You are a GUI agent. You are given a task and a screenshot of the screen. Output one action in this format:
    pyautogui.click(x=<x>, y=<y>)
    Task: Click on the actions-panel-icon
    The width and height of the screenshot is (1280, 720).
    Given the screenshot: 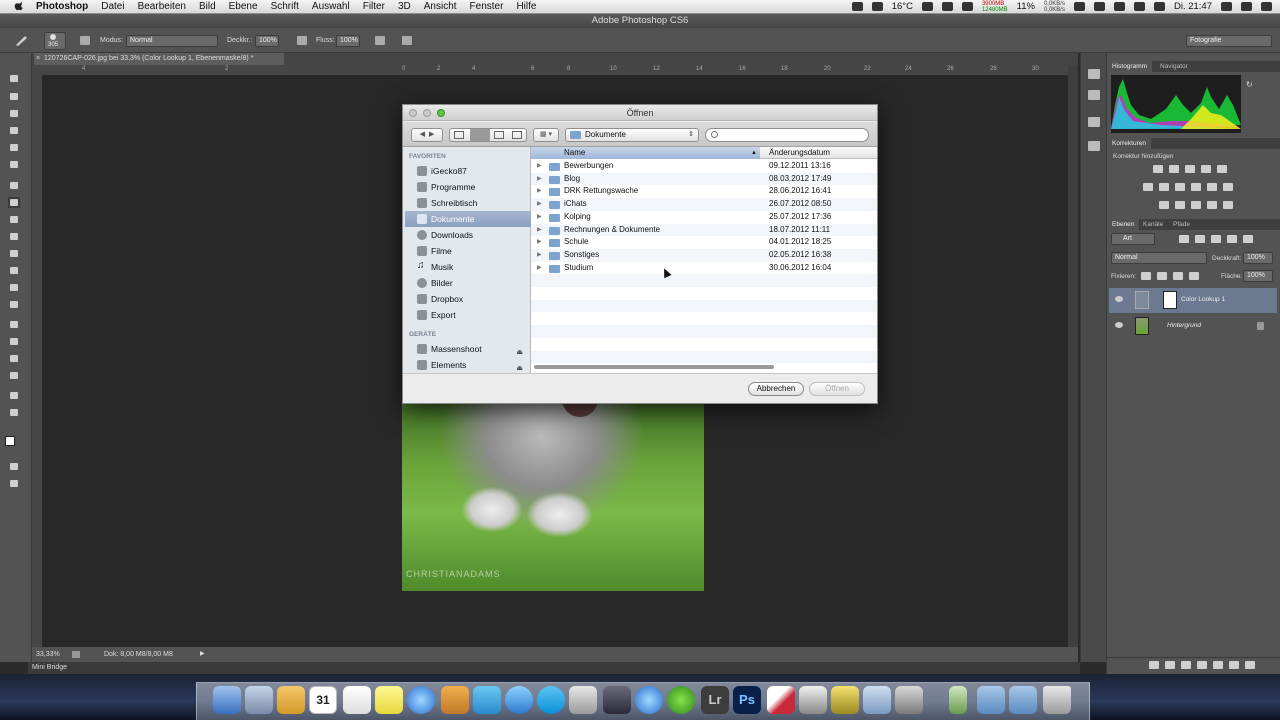 What is the action you would take?
    pyautogui.click(x=1094, y=95)
    